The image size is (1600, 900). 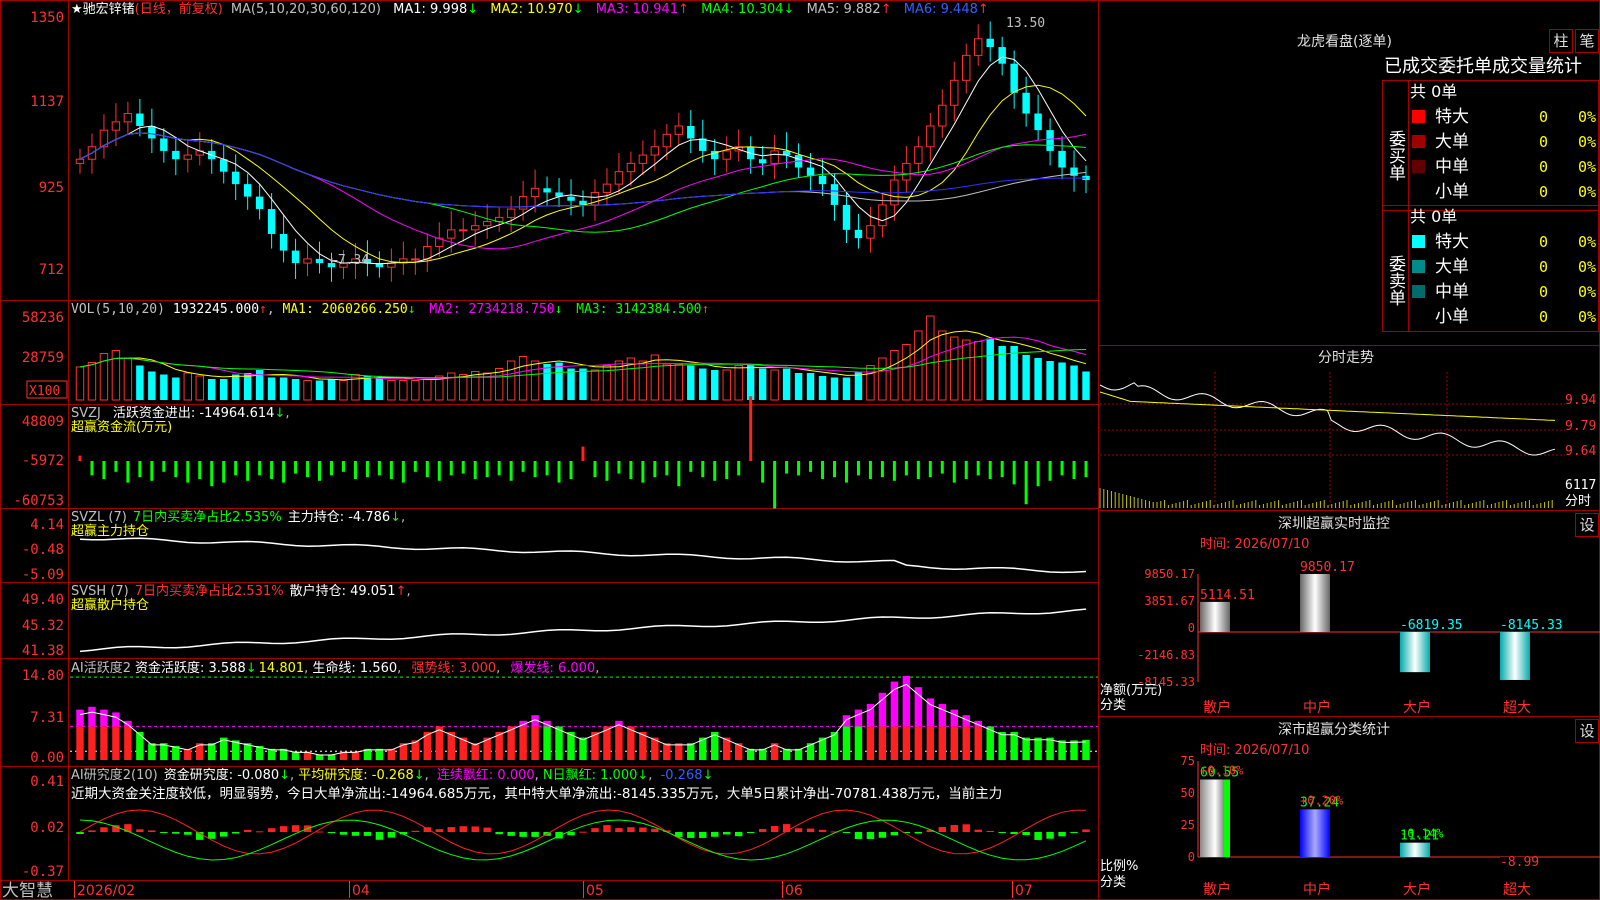 What do you see at coordinates (941, 9) in the screenshot?
I see `ma6-value: MA6: 9.448` at bounding box center [941, 9].